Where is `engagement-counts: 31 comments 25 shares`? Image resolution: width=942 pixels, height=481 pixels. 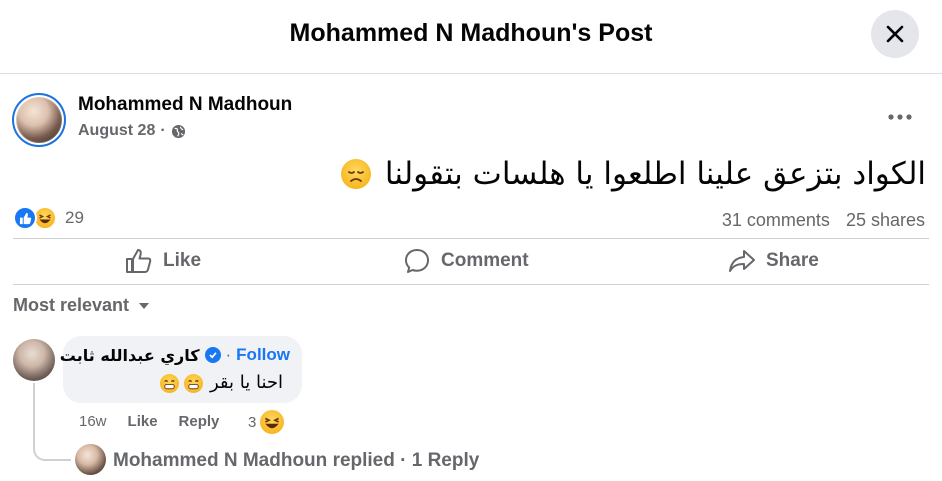 engagement-counts: 31 comments 25 shares is located at coordinates (823, 220).